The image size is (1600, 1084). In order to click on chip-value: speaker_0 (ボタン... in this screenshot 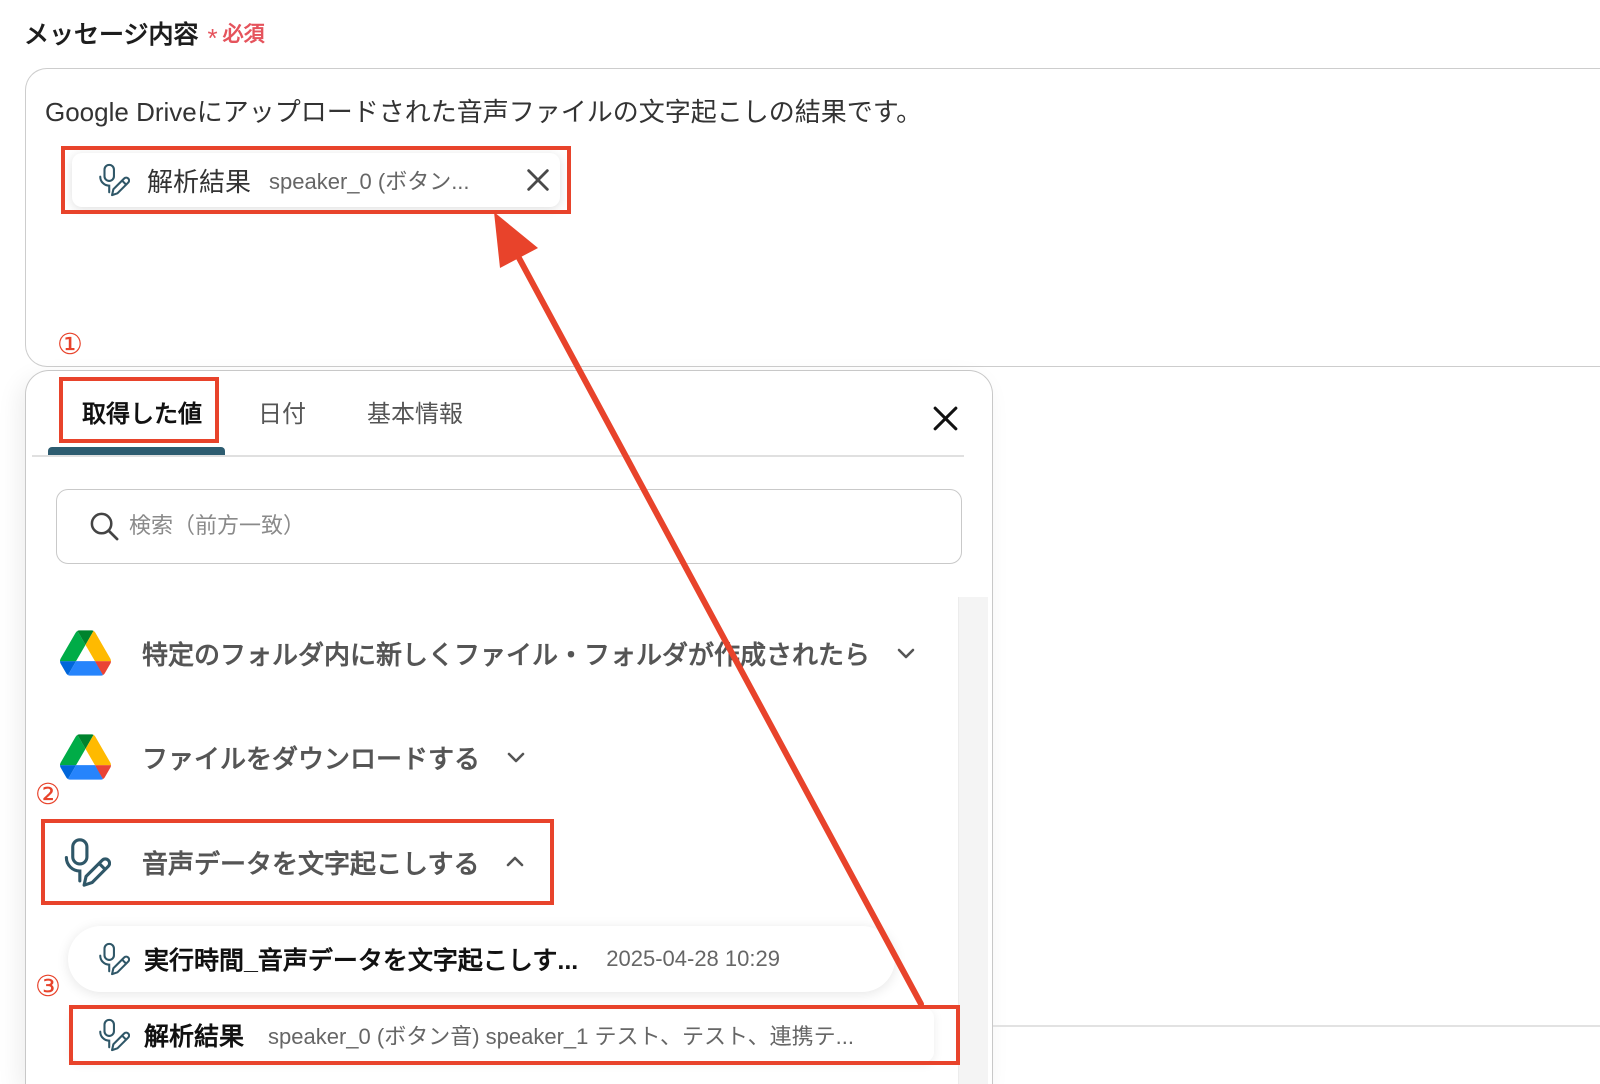, I will do `click(369, 181)`.